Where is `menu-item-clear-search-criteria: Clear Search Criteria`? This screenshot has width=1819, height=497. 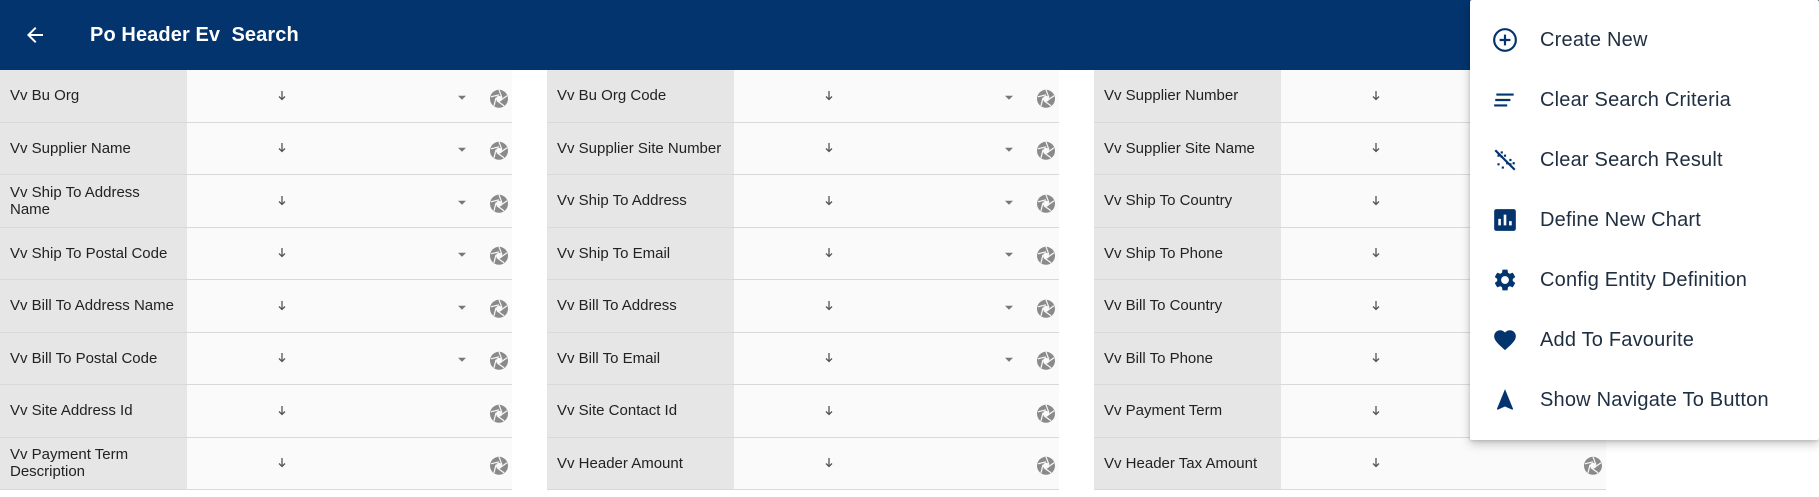 menu-item-clear-search-criteria: Clear Search Criteria is located at coordinates (1644, 100).